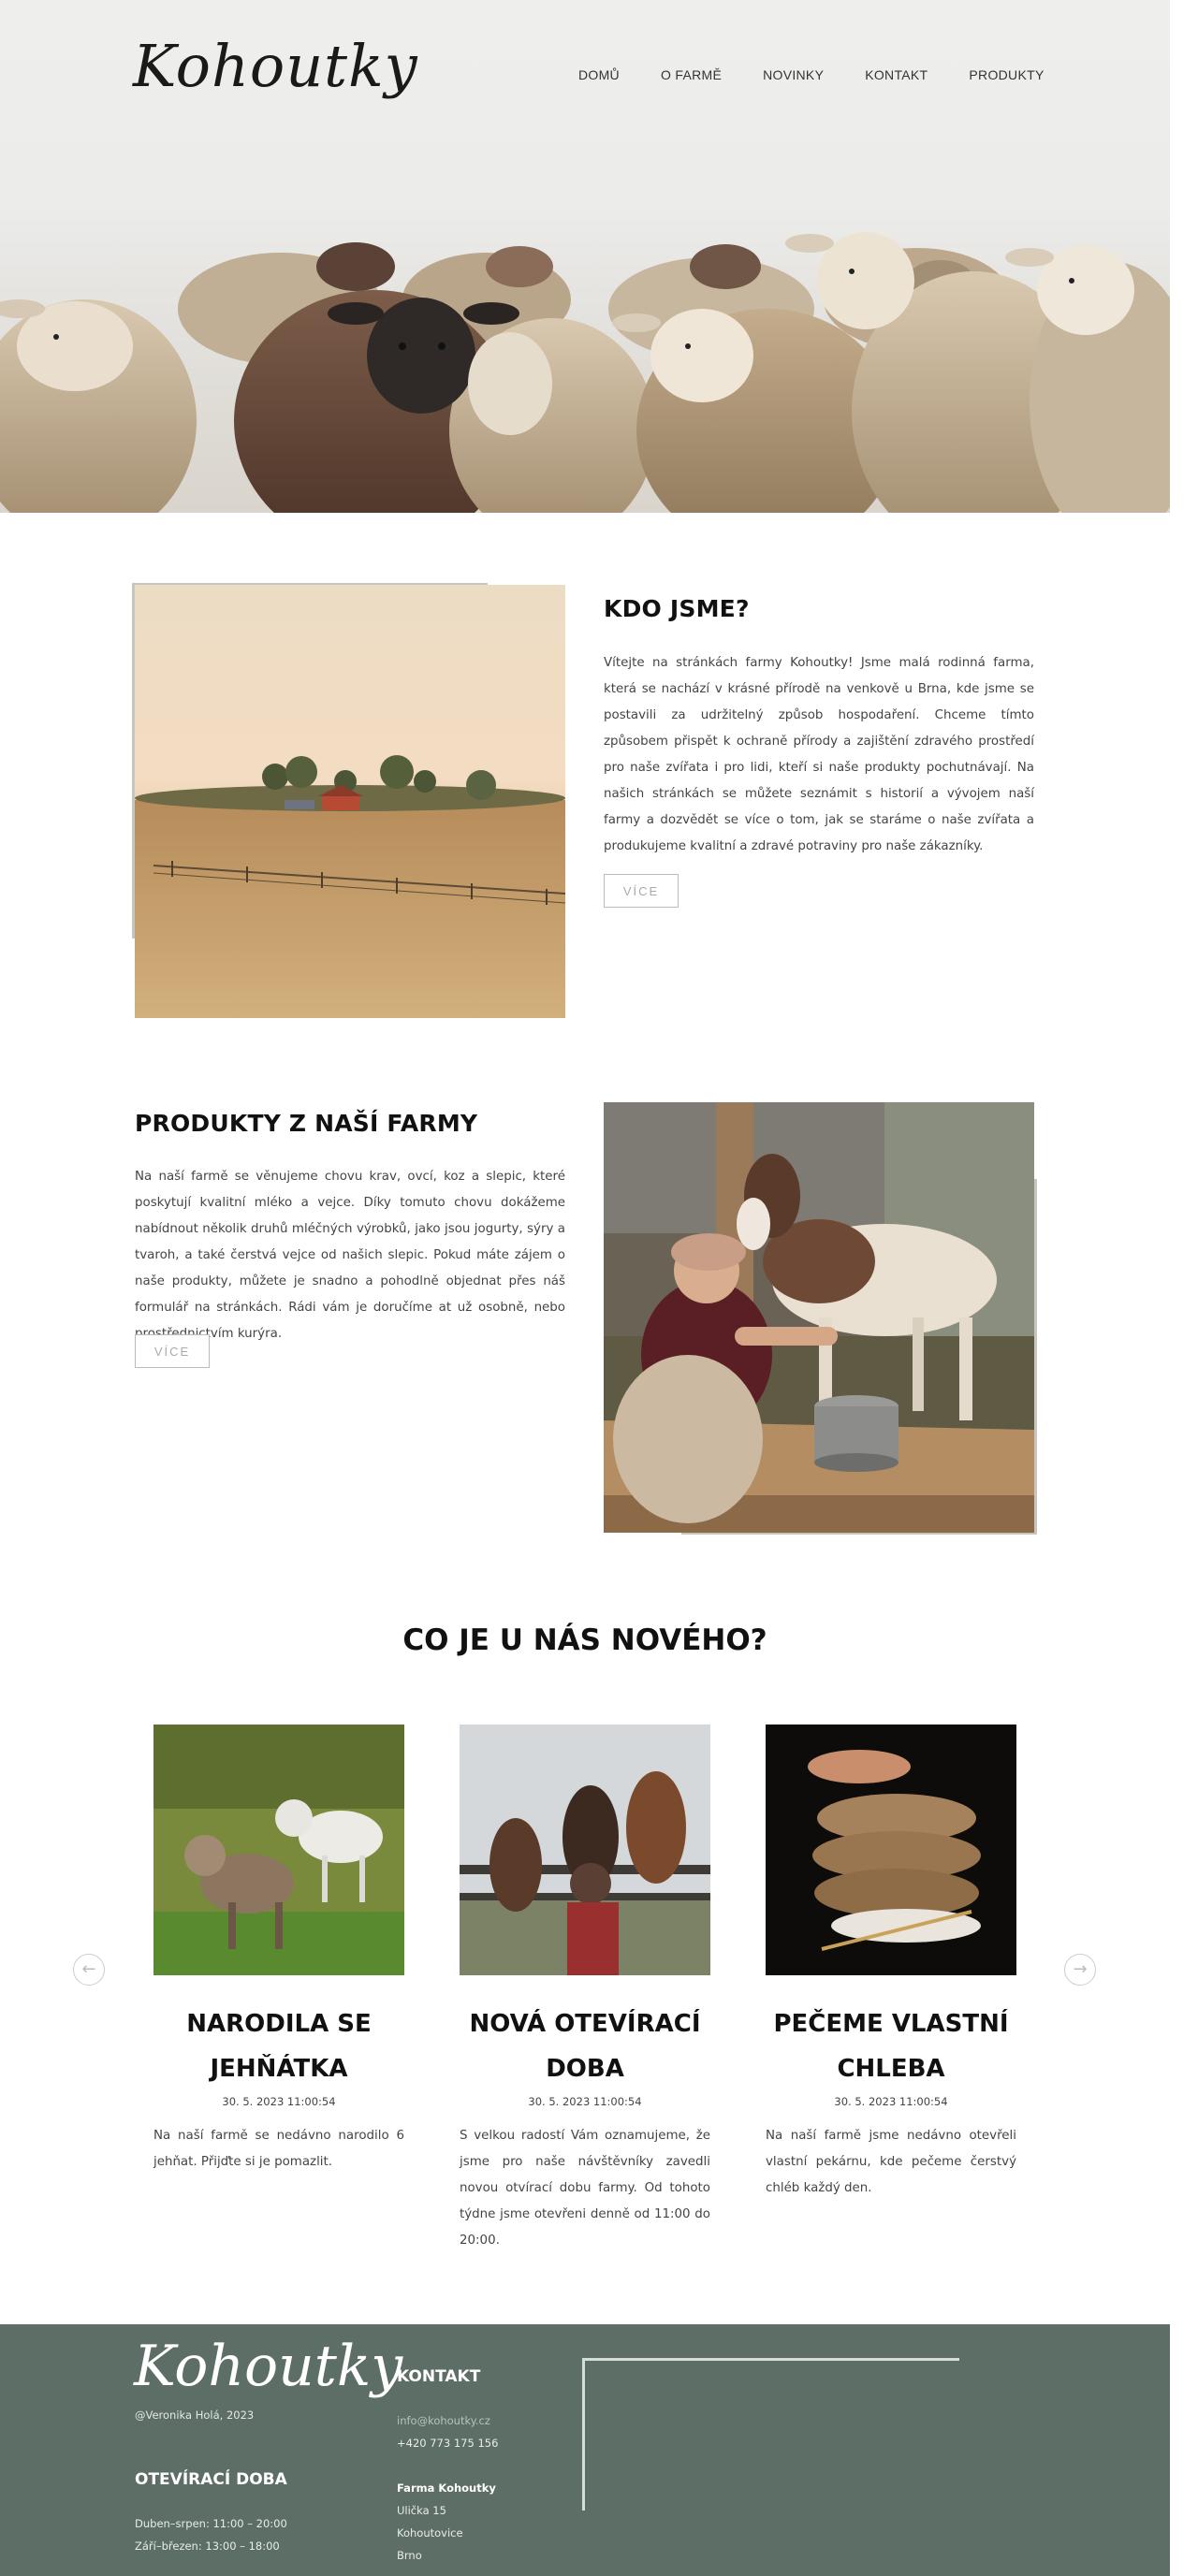 This screenshot has width=1198, height=2576. I want to click on main-nav: DOMŮ O FARMĚ NOVINKY KONTAKT PRODUKTY, so click(811, 74).